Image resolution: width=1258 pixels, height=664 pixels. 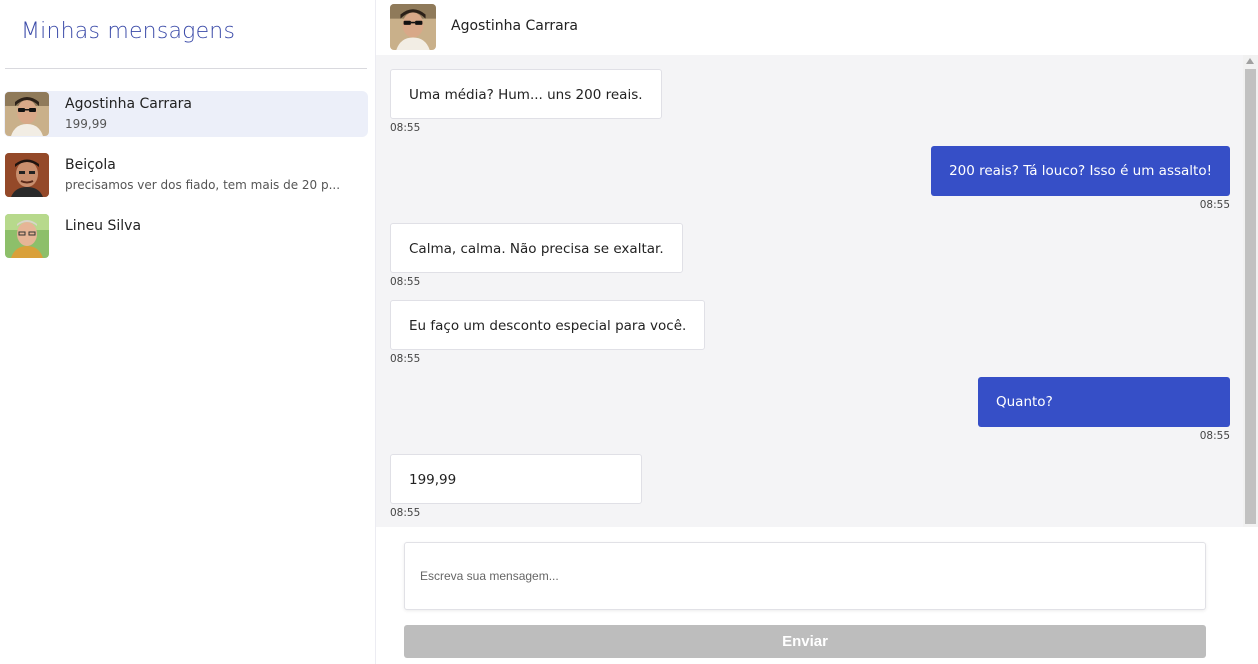 What do you see at coordinates (186, 236) in the screenshot?
I see `contact-item-lineu: Lineu Silva` at bounding box center [186, 236].